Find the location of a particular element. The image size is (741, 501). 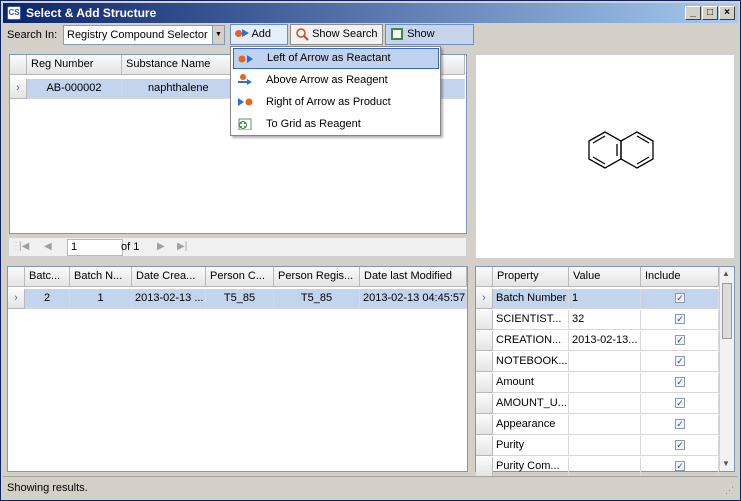

results-icon is located at coordinates (397, 34).